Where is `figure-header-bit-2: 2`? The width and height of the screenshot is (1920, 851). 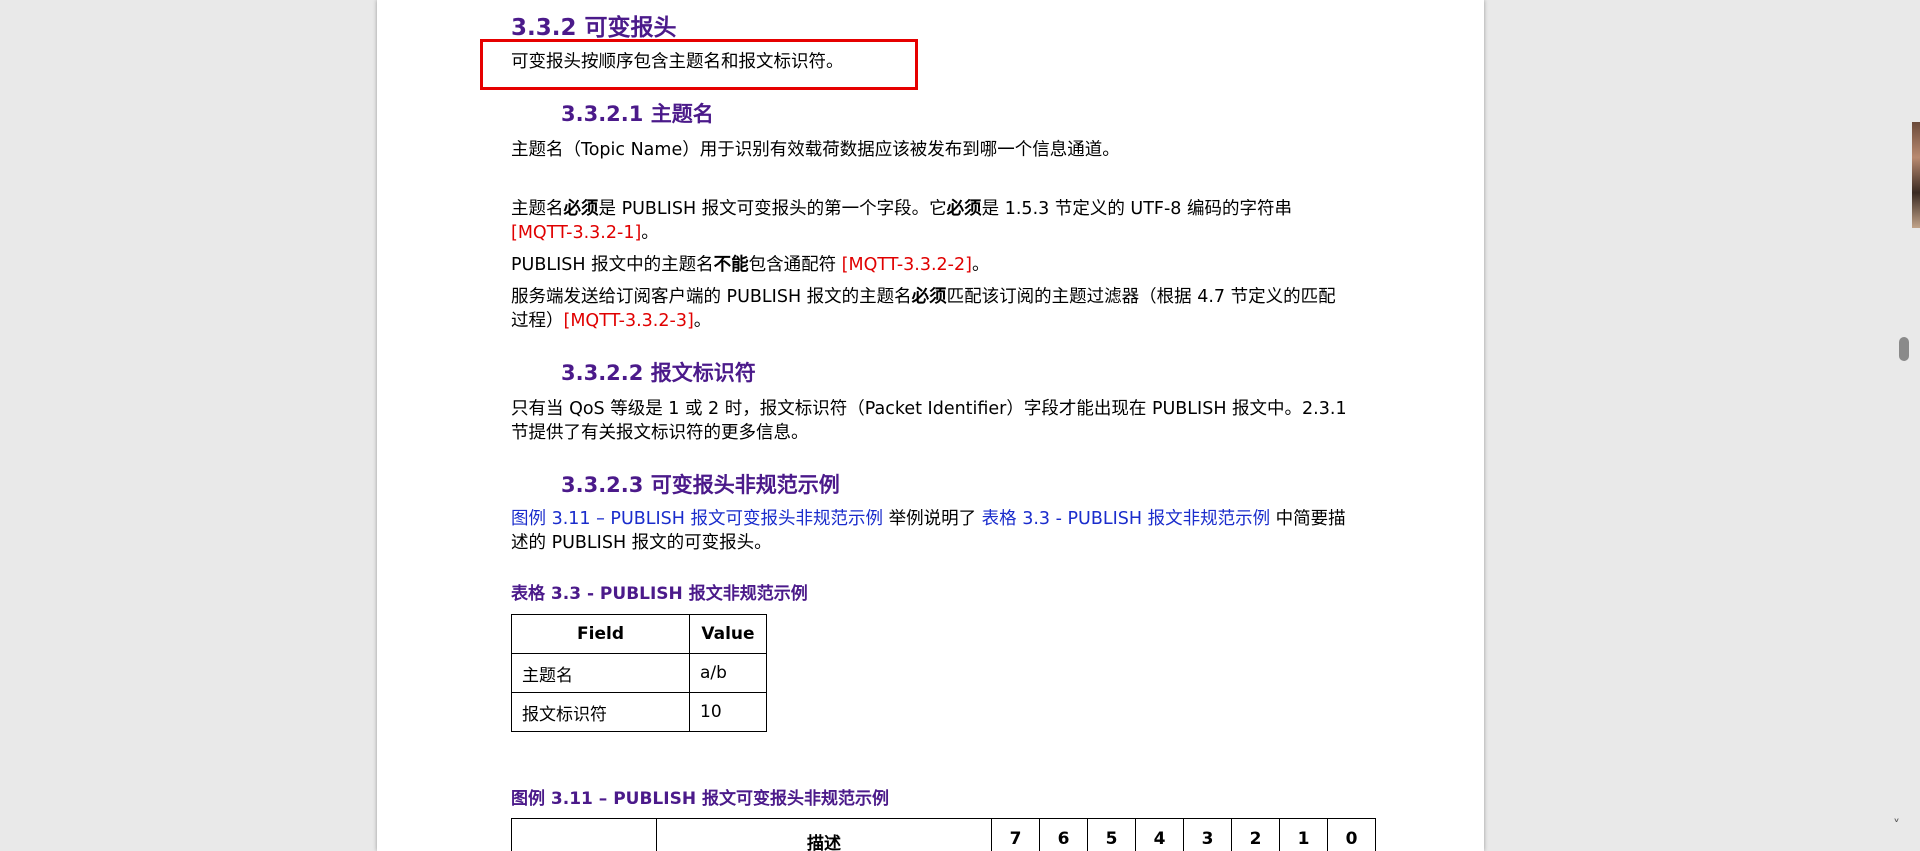 figure-header-bit-2: 2 is located at coordinates (1255, 834).